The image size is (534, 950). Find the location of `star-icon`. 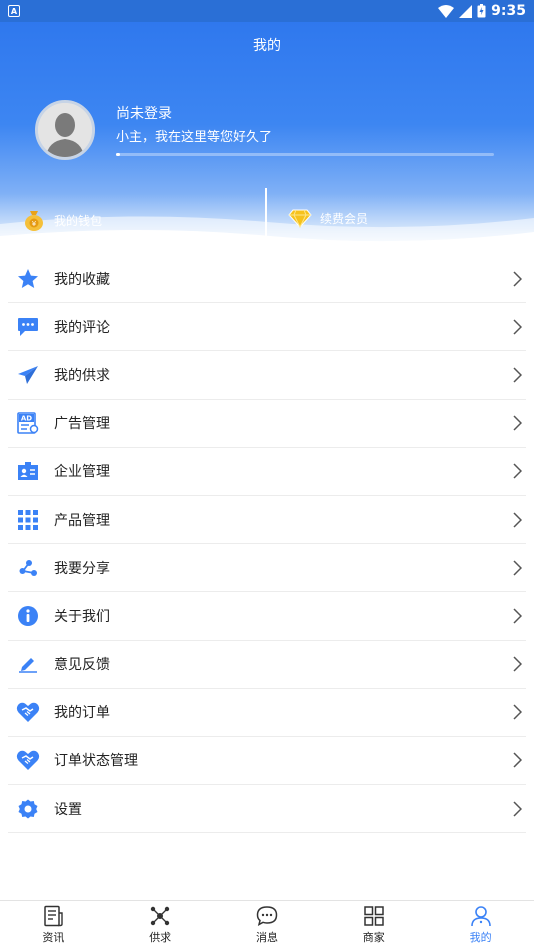

star-icon is located at coordinates (28, 279).